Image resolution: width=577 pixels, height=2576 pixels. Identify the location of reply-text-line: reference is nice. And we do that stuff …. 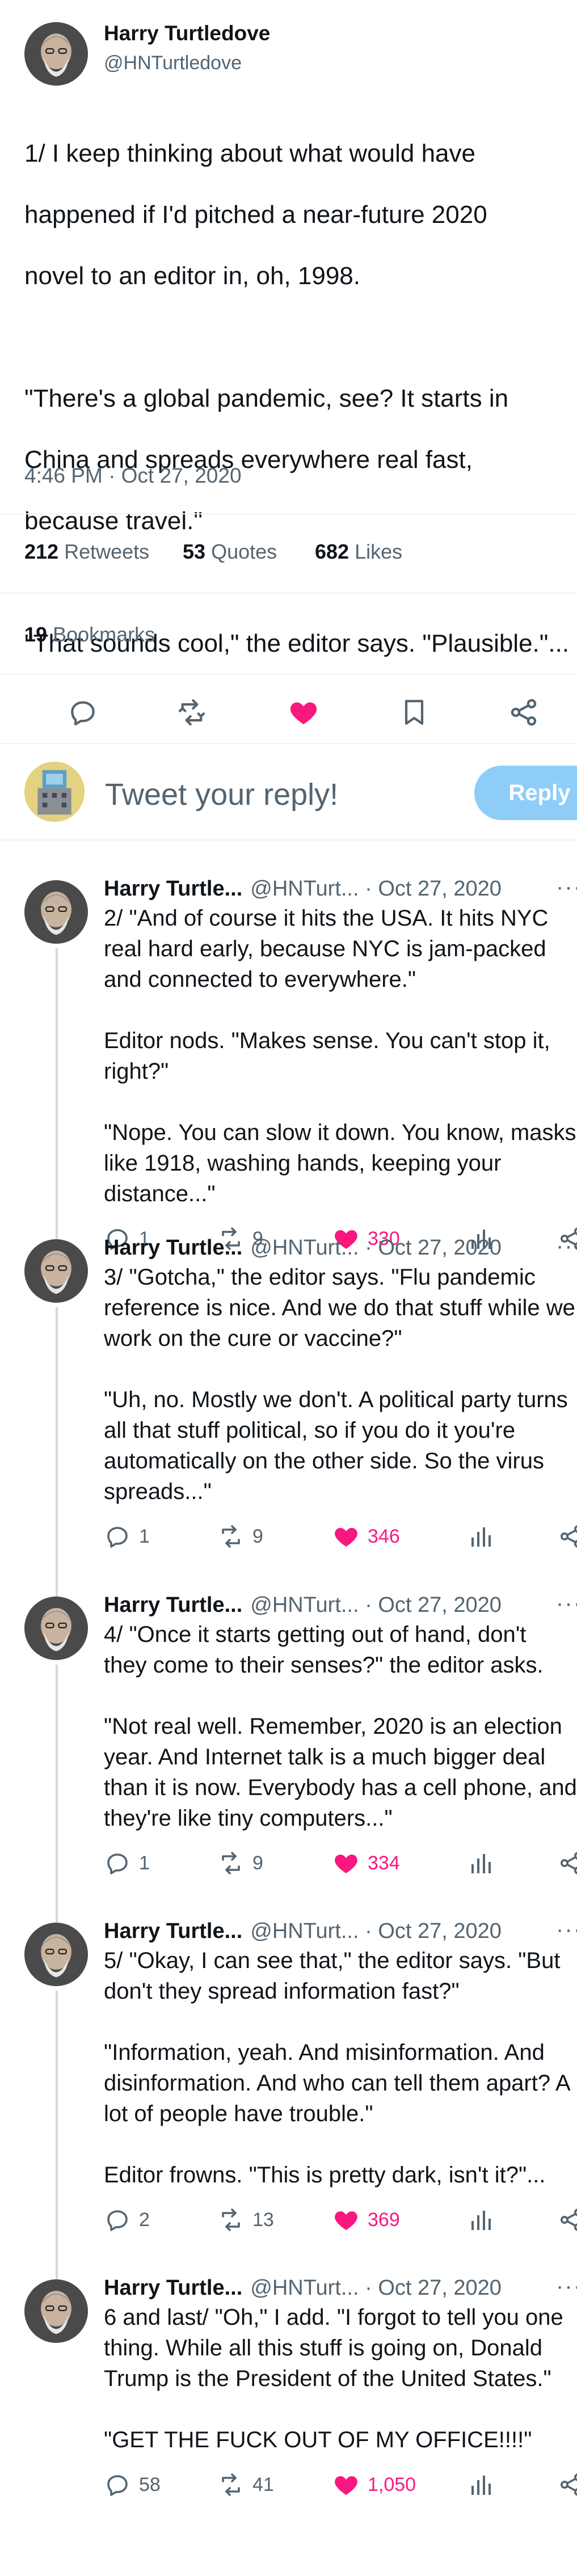
(339, 1307).